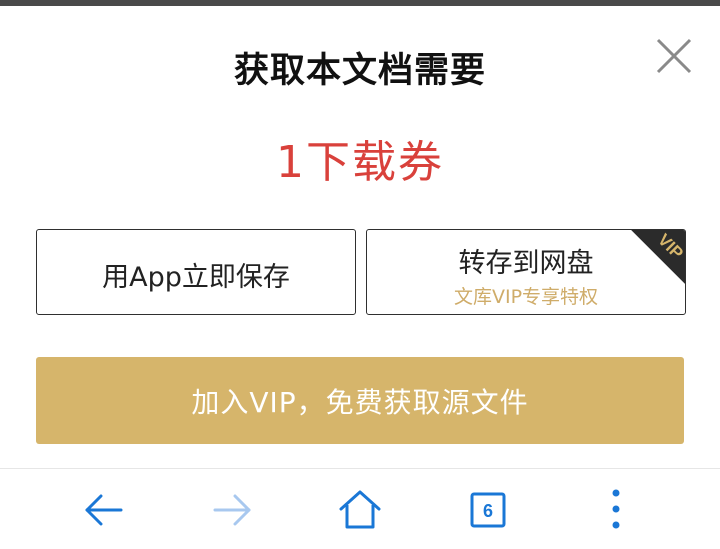 The image size is (720, 549). Describe the element at coordinates (196, 277) in the screenshot. I see `save-with-app-label: 用App立即保存` at that location.